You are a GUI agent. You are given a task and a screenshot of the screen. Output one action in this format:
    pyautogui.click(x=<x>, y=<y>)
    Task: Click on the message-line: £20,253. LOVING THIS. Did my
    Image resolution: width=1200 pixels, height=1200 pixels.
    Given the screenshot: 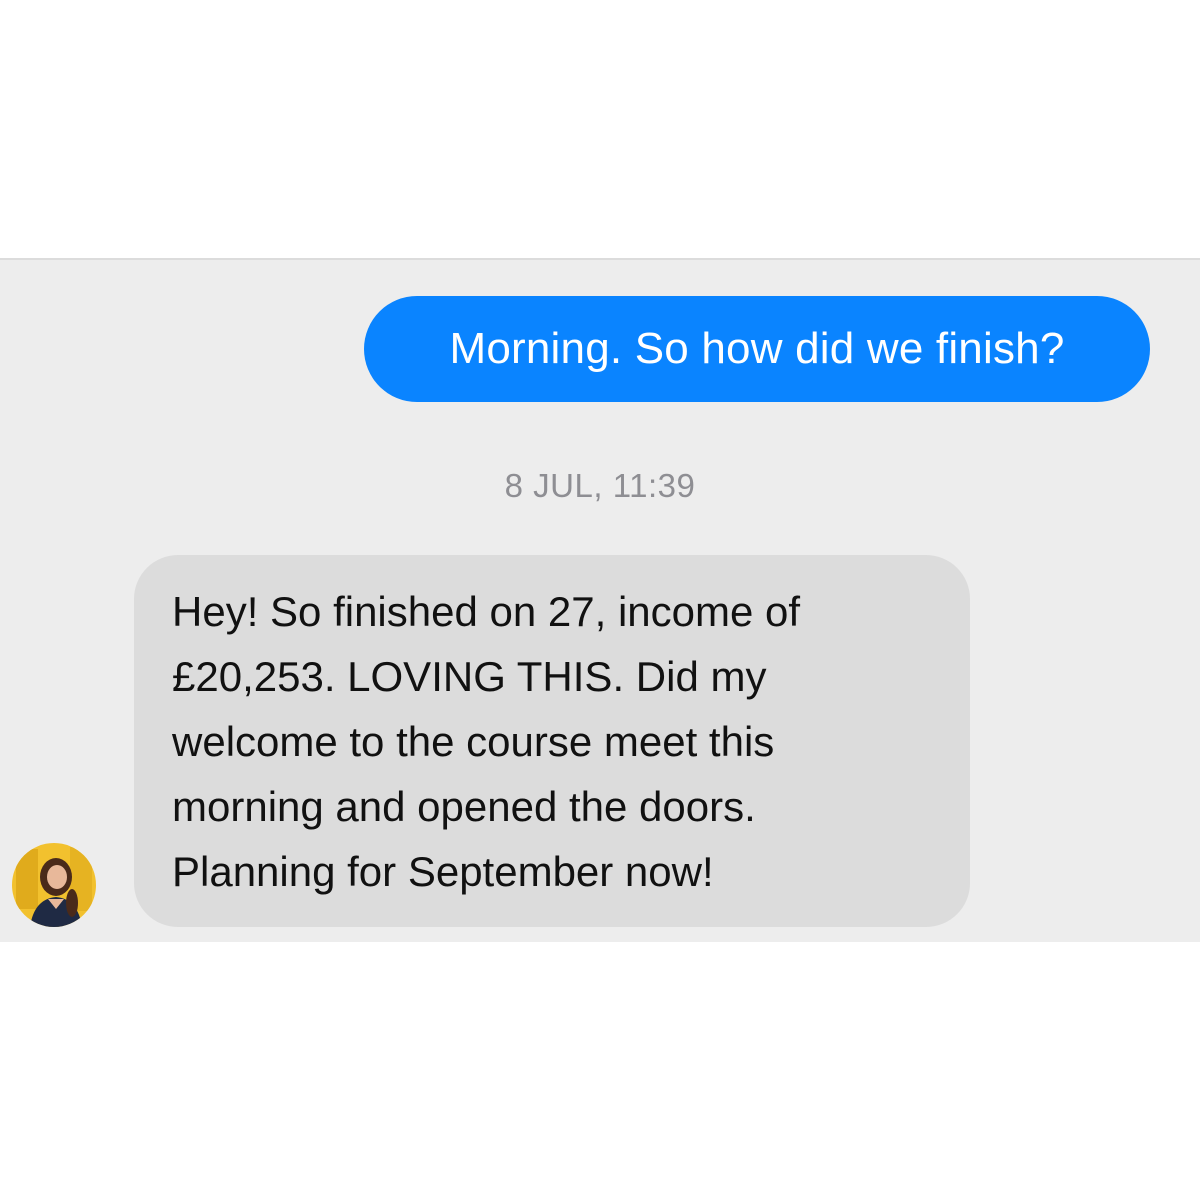 What is the action you would take?
    pyautogui.click(x=469, y=676)
    